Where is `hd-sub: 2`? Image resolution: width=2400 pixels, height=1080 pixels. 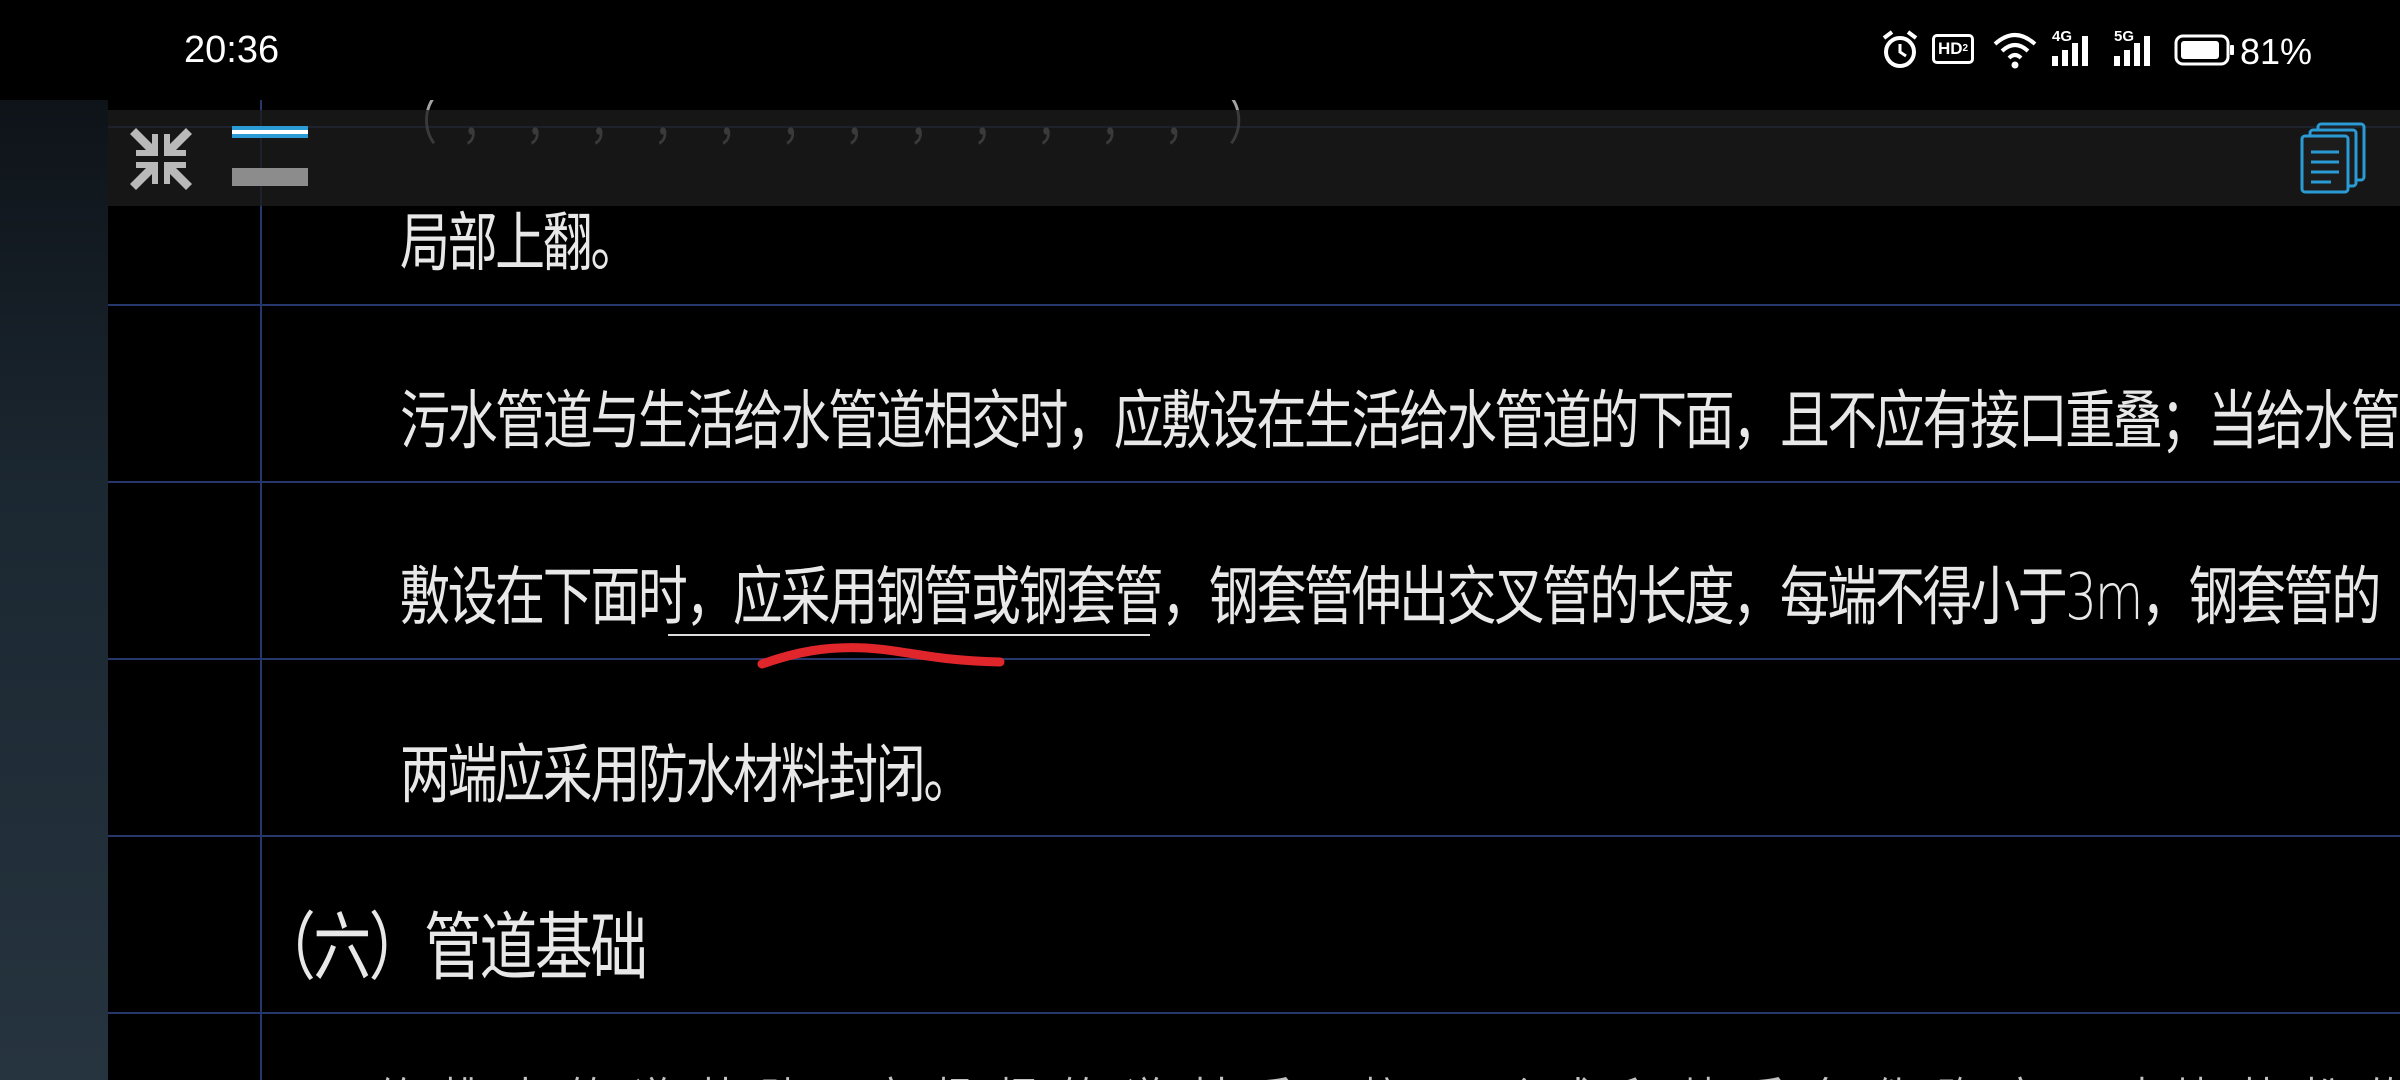 hd-sub: 2 is located at coordinates (1965, 48).